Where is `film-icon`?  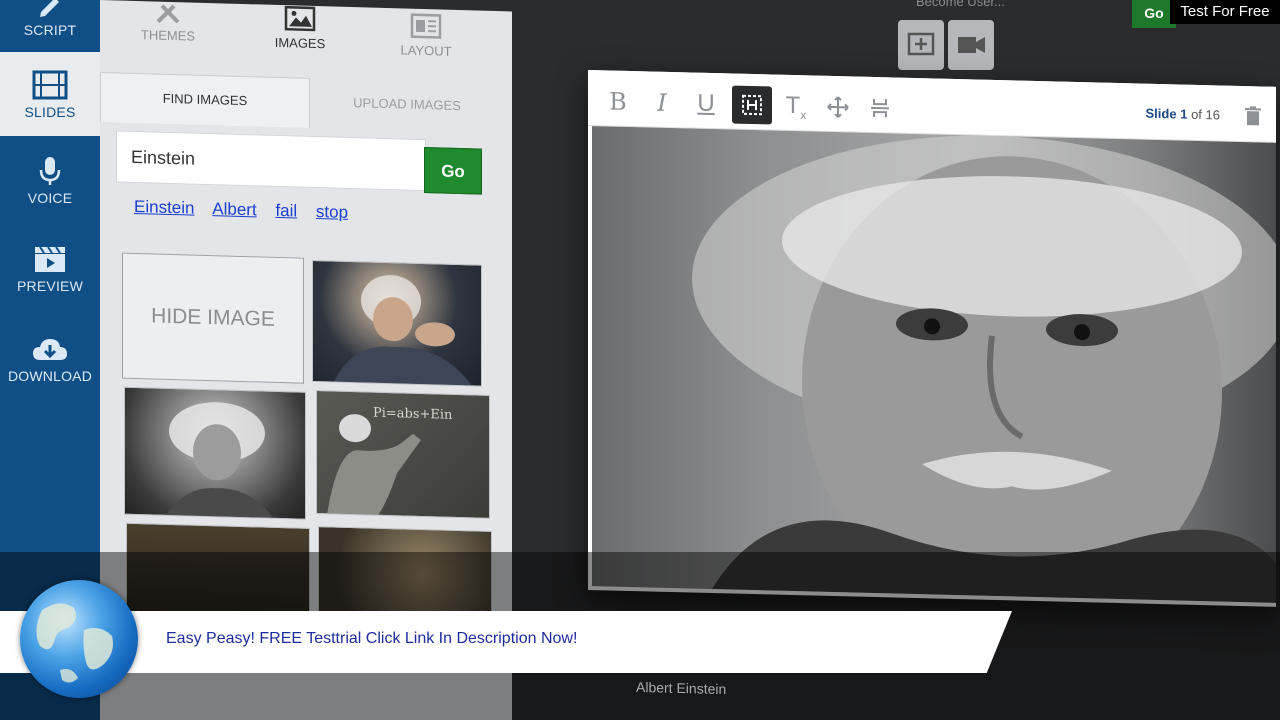
film-icon is located at coordinates (50, 85).